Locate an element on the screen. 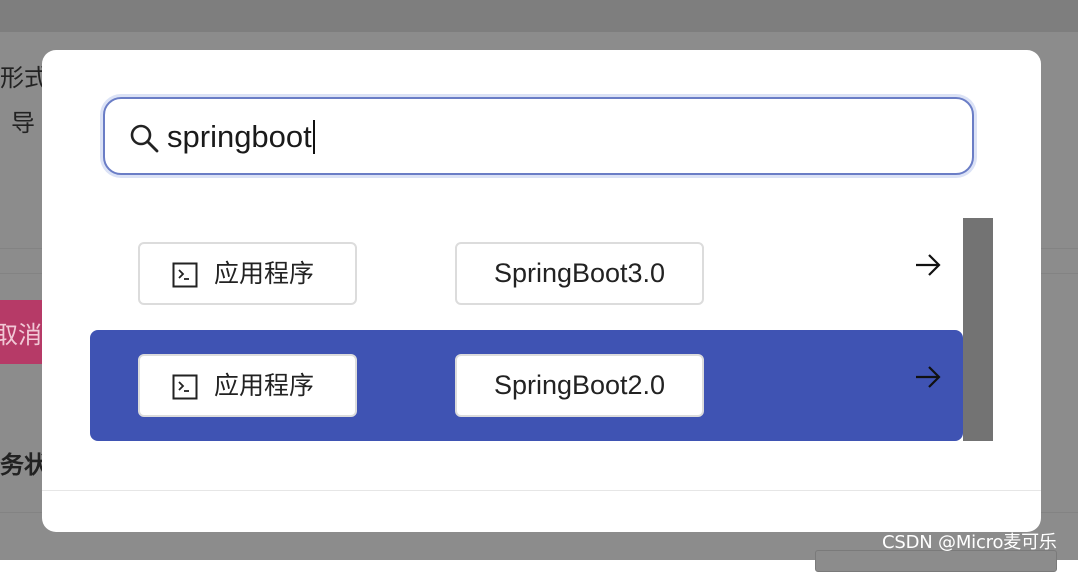 Image resolution: width=1078 pixels, height=572 pixels. background-cancel-button: 取消 is located at coordinates (24, 332).